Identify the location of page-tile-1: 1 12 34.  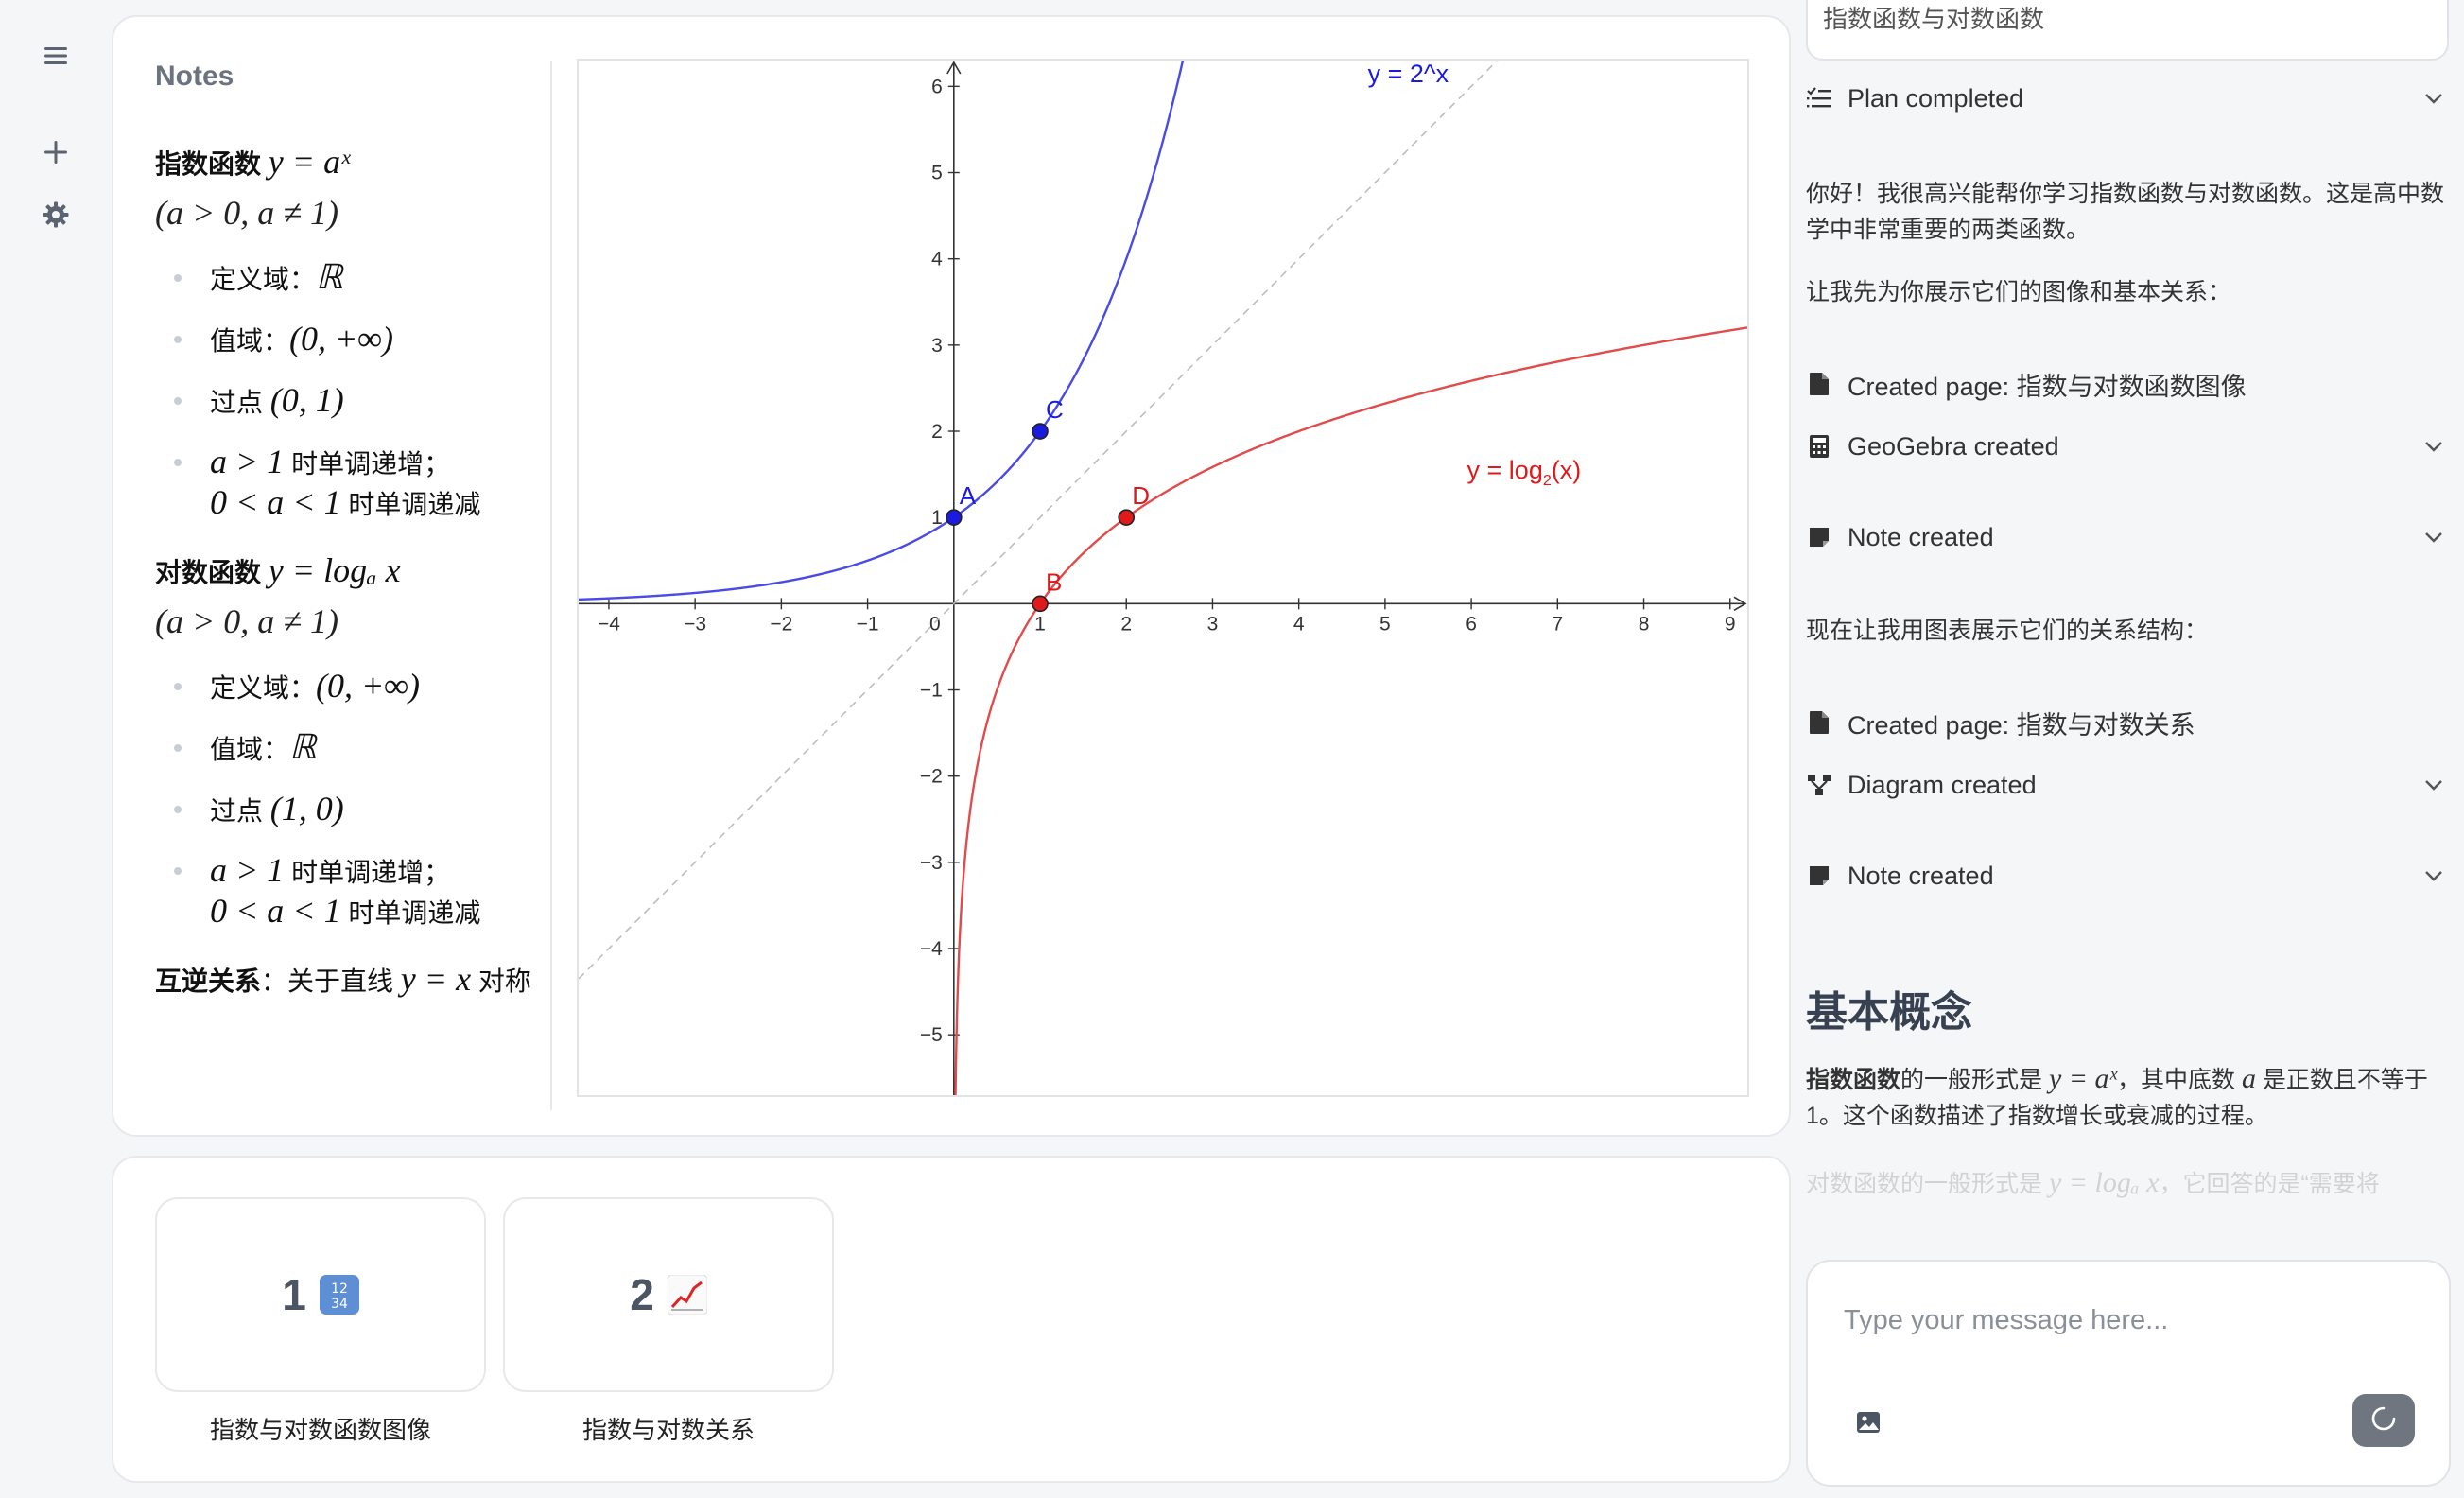
(320, 1294).